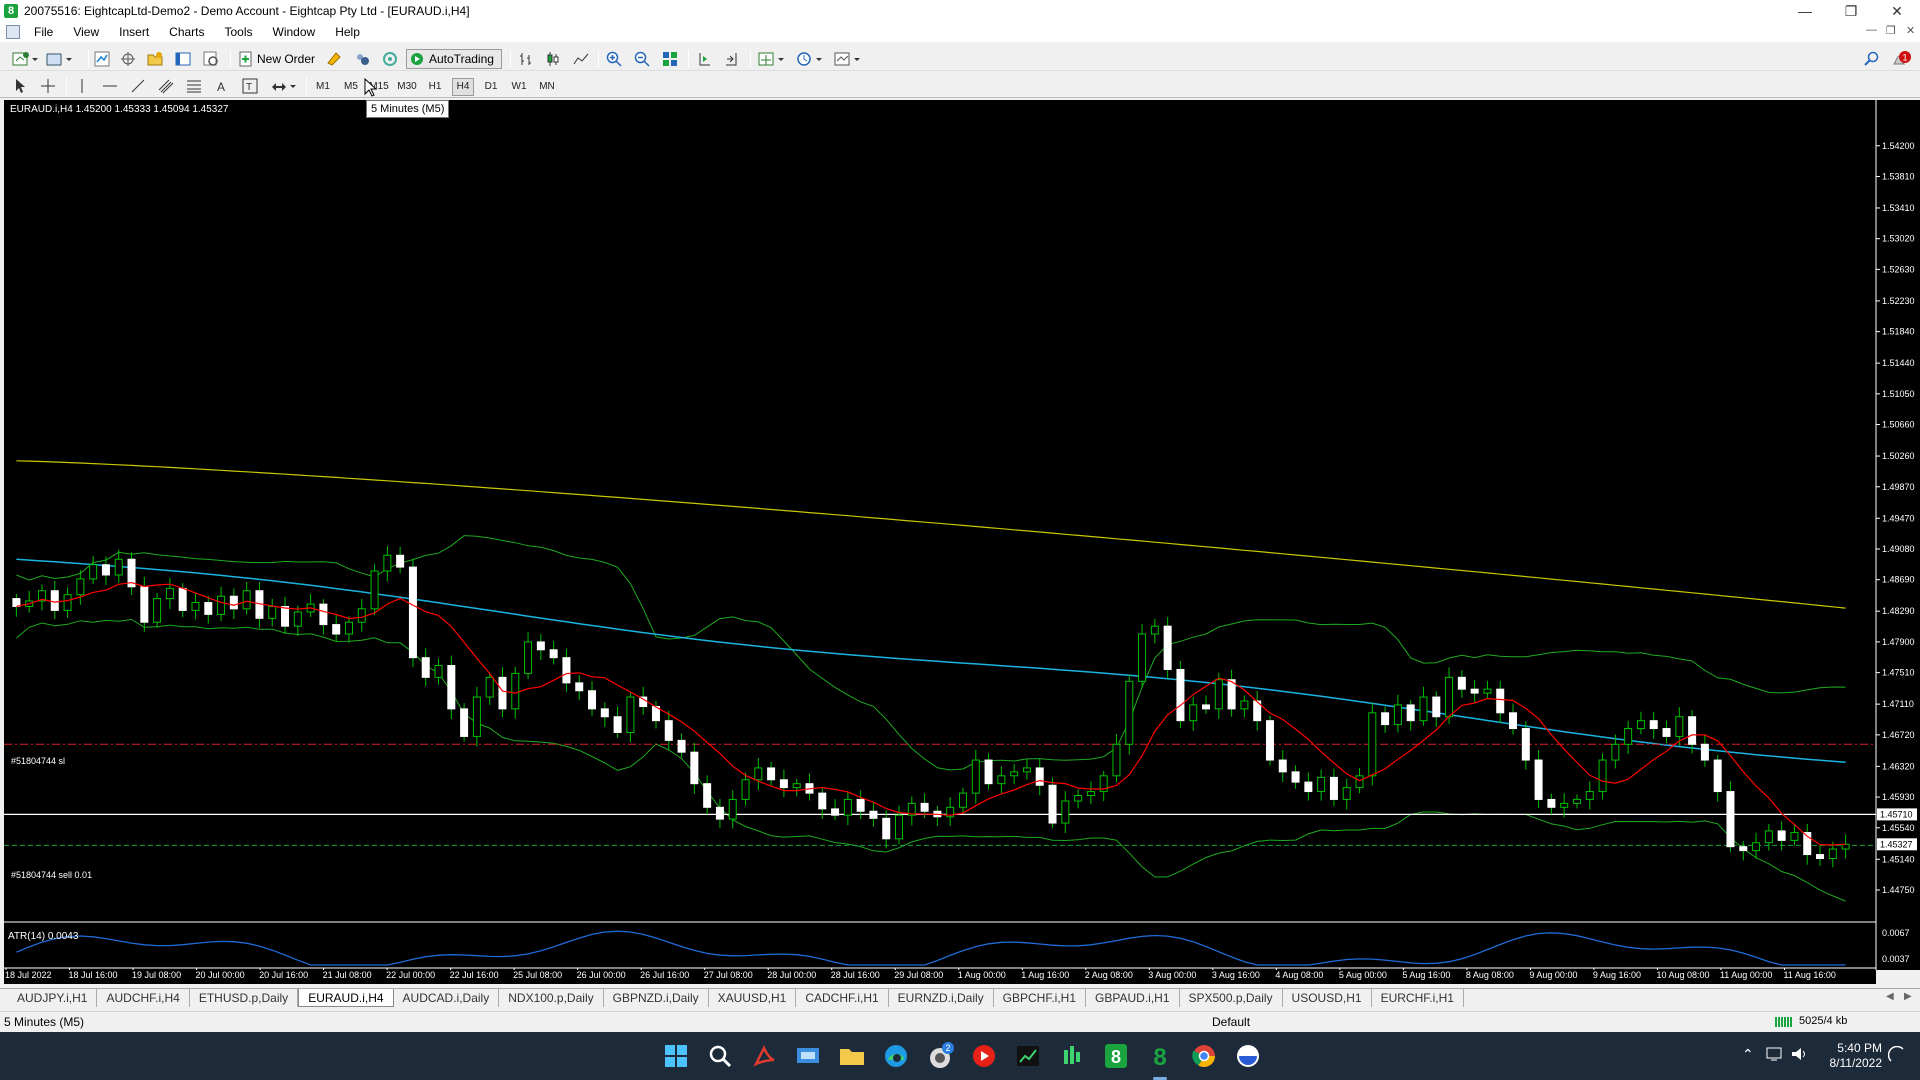  What do you see at coordinates (1748, 1054) in the screenshot?
I see `tray-chevron-icon: ⌃` at bounding box center [1748, 1054].